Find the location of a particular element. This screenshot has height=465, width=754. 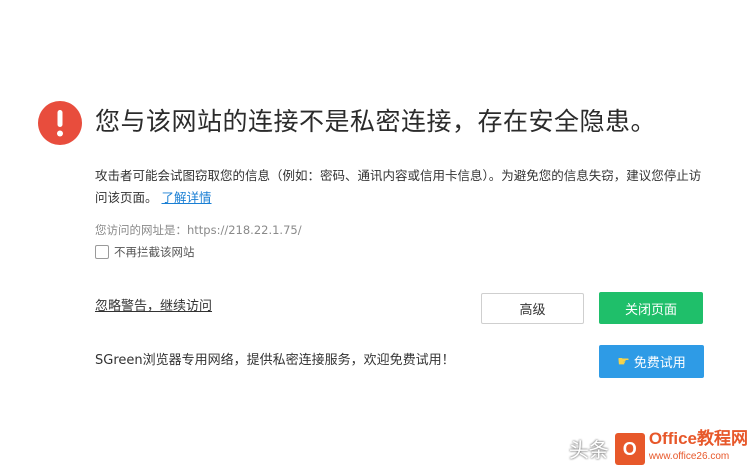

free-trial-button: ☛ 免费试用 is located at coordinates (651, 361).